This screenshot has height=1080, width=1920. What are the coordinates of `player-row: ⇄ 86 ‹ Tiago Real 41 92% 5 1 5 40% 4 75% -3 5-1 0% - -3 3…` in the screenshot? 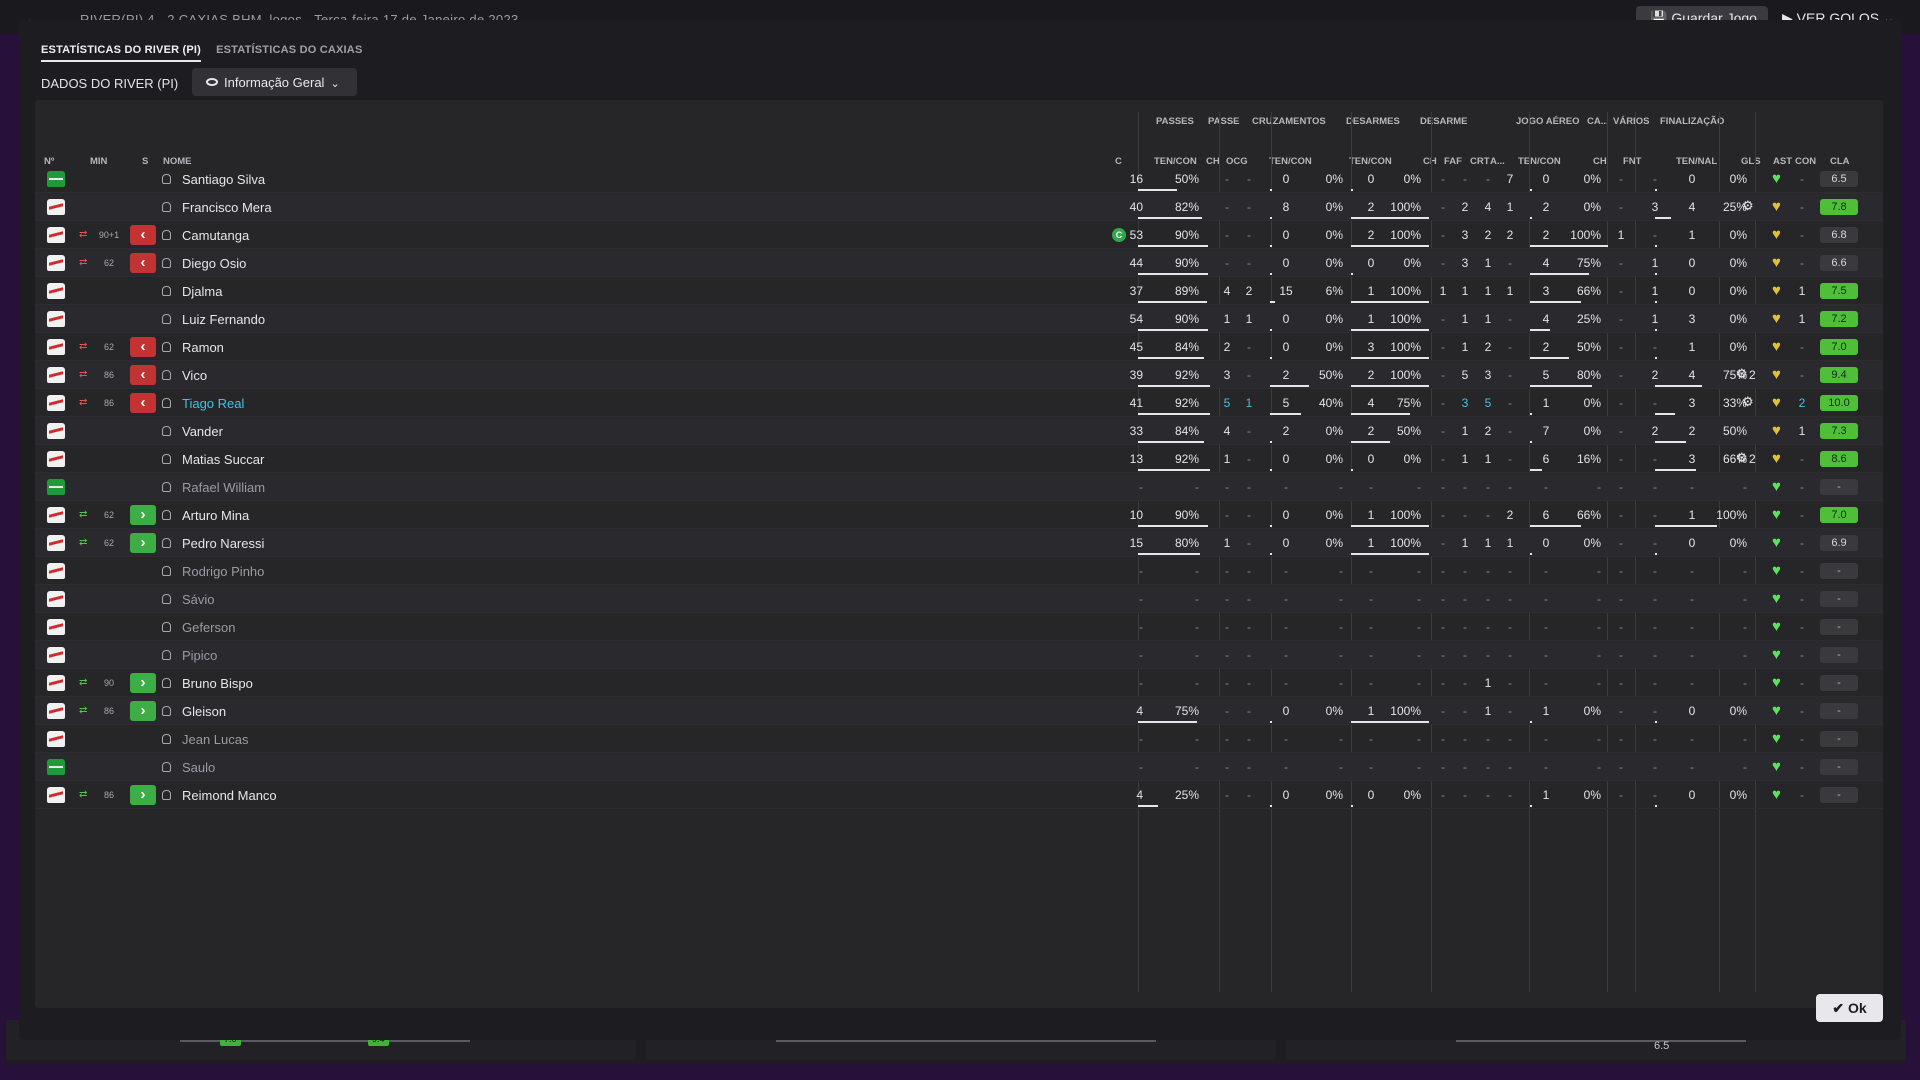 It's located at (959, 403).